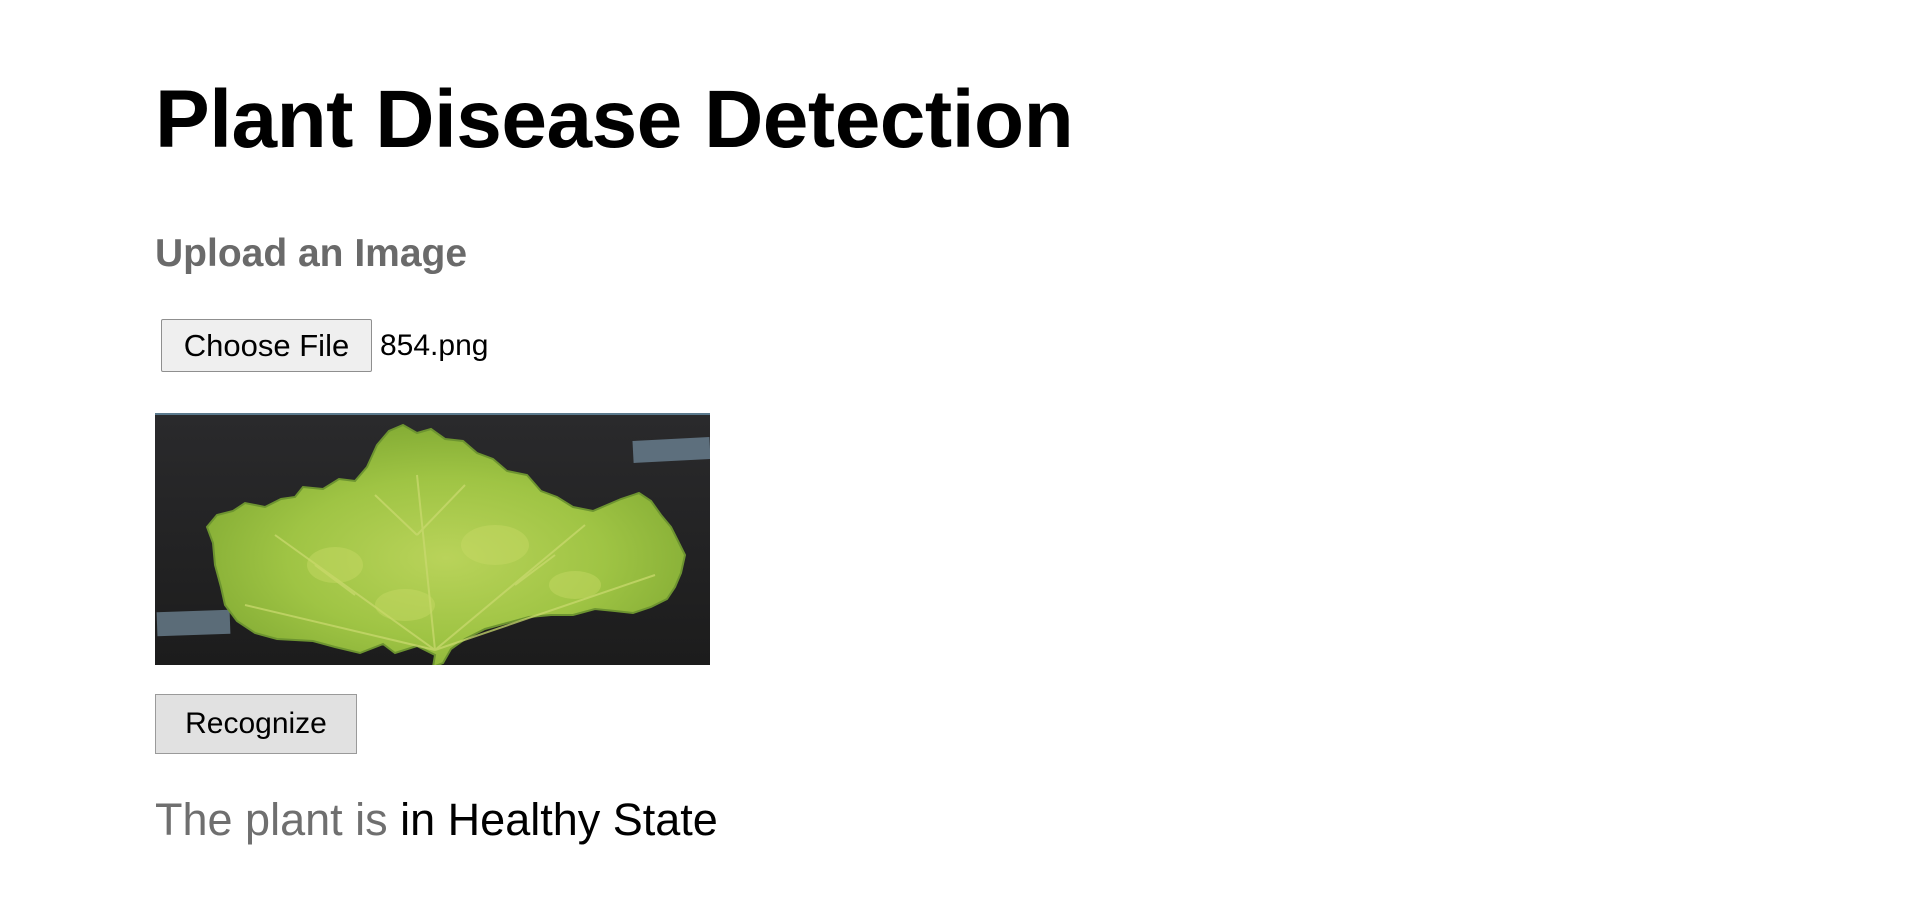 This screenshot has height=900, width=1920. Describe the element at coordinates (311, 253) in the screenshot. I see `upload-heading: Upload an Image` at that location.